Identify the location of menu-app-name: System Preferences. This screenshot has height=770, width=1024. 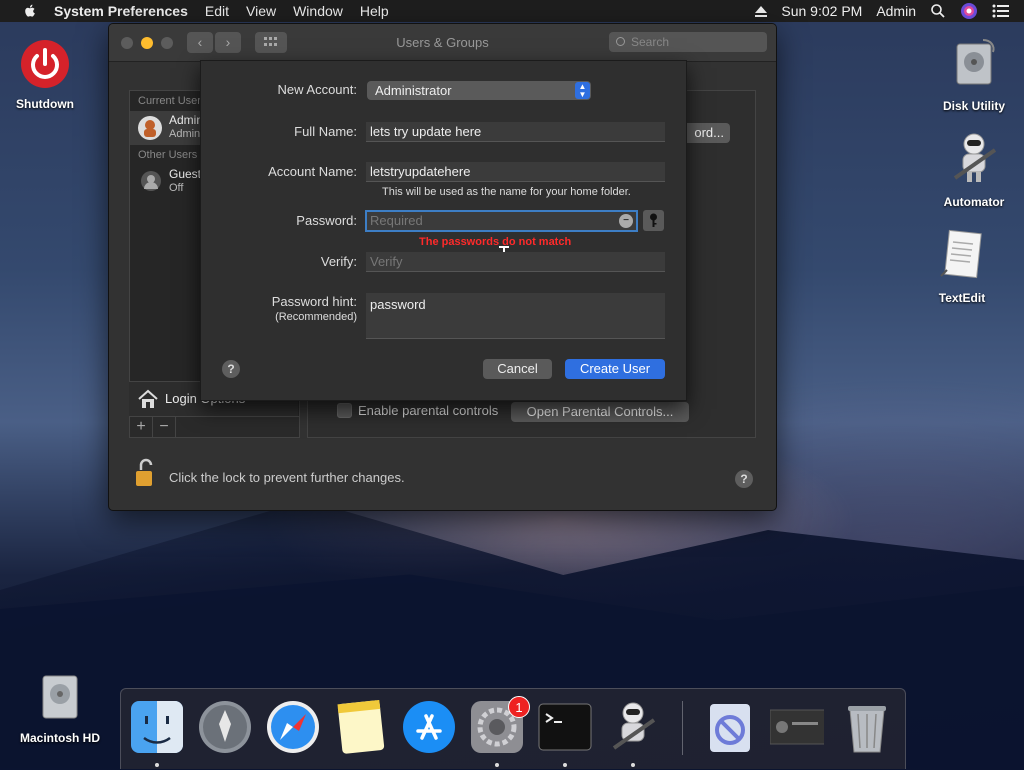
(121, 11).